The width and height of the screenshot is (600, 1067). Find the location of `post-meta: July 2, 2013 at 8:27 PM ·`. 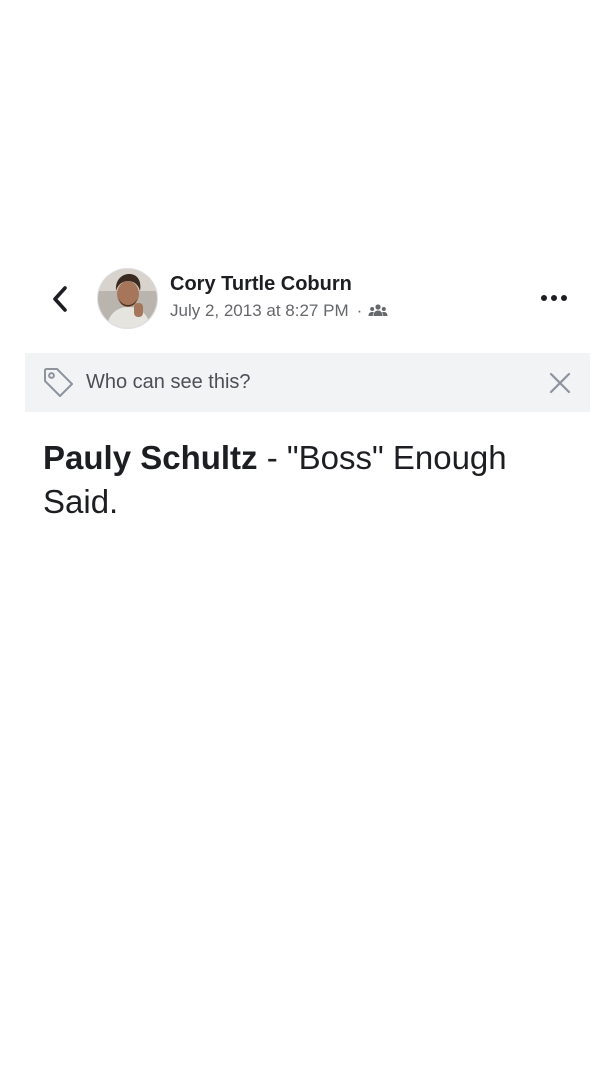

post-meta: July 2, 2013 at 8:27 PM · is located at coordinates (279, 311).